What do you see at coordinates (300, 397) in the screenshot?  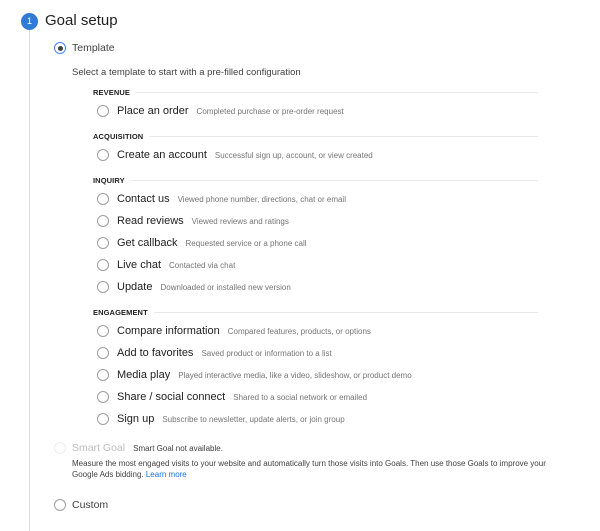 I see `item-description: Shared to a social network or emailed` at bounding box center [300, 397].